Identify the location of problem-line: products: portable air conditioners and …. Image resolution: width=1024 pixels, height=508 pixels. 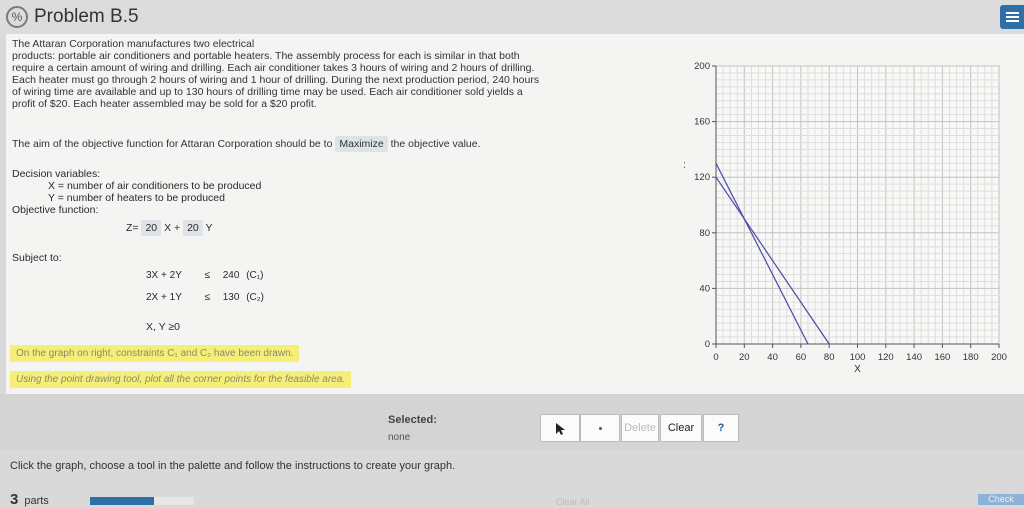
(266, 56).